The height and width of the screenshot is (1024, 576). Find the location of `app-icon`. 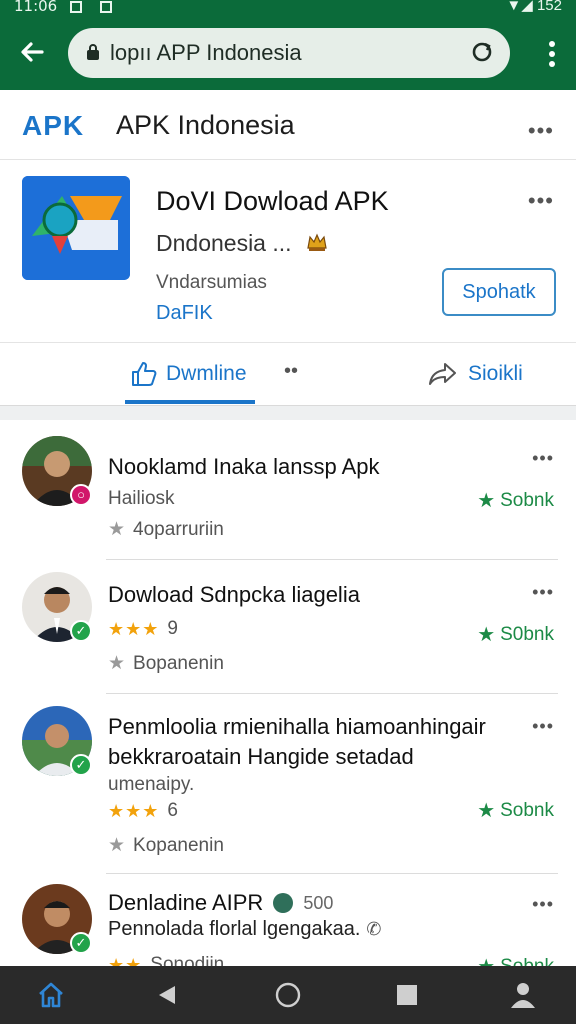

app-icon is located at coordinates (76, 228).